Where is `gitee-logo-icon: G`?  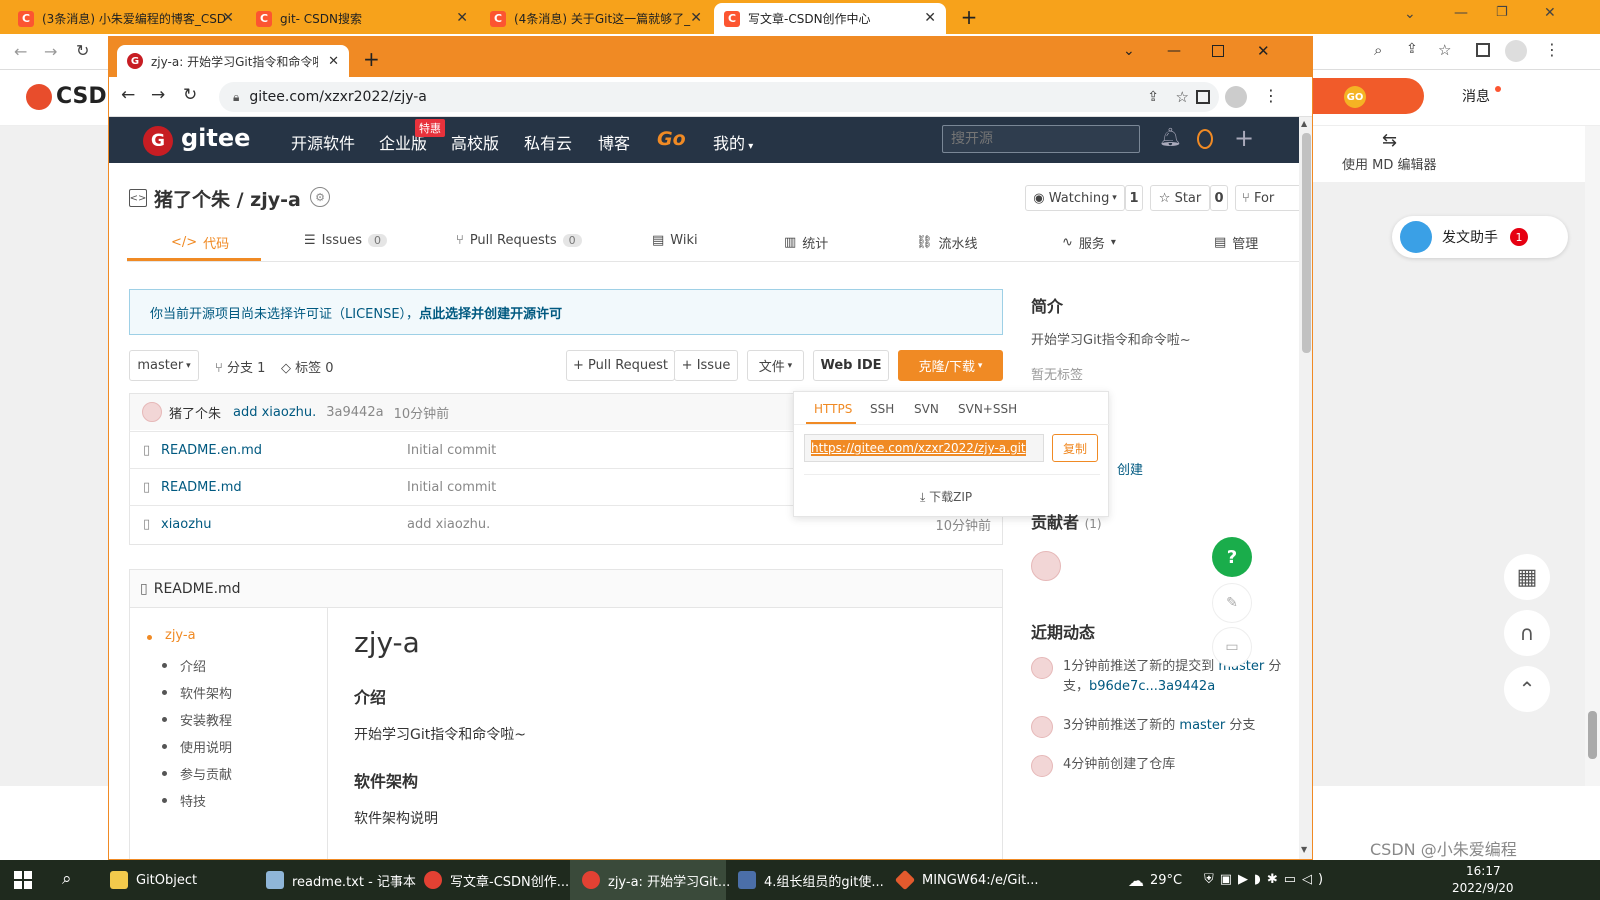
gitee-logo-icon: G is located at coordinates (158, 141).